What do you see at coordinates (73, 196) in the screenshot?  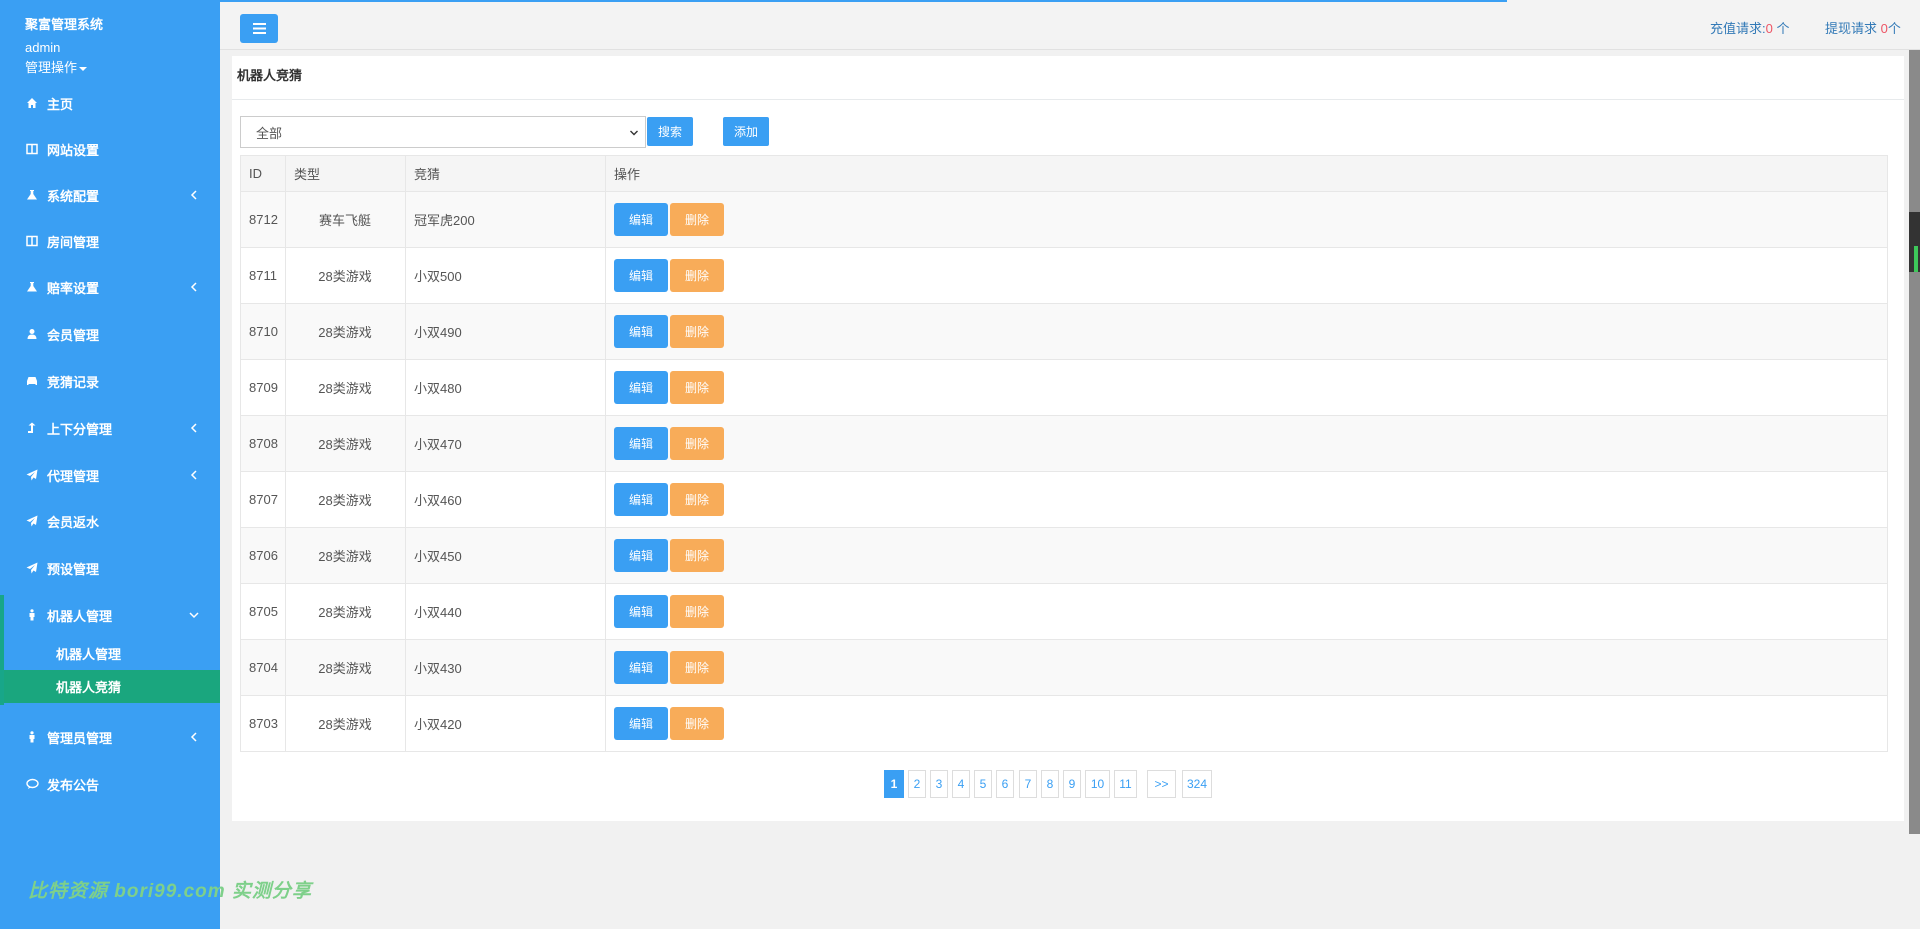 I see `sidebar-item-label: 系统配置` at bounding box center [73, 196].